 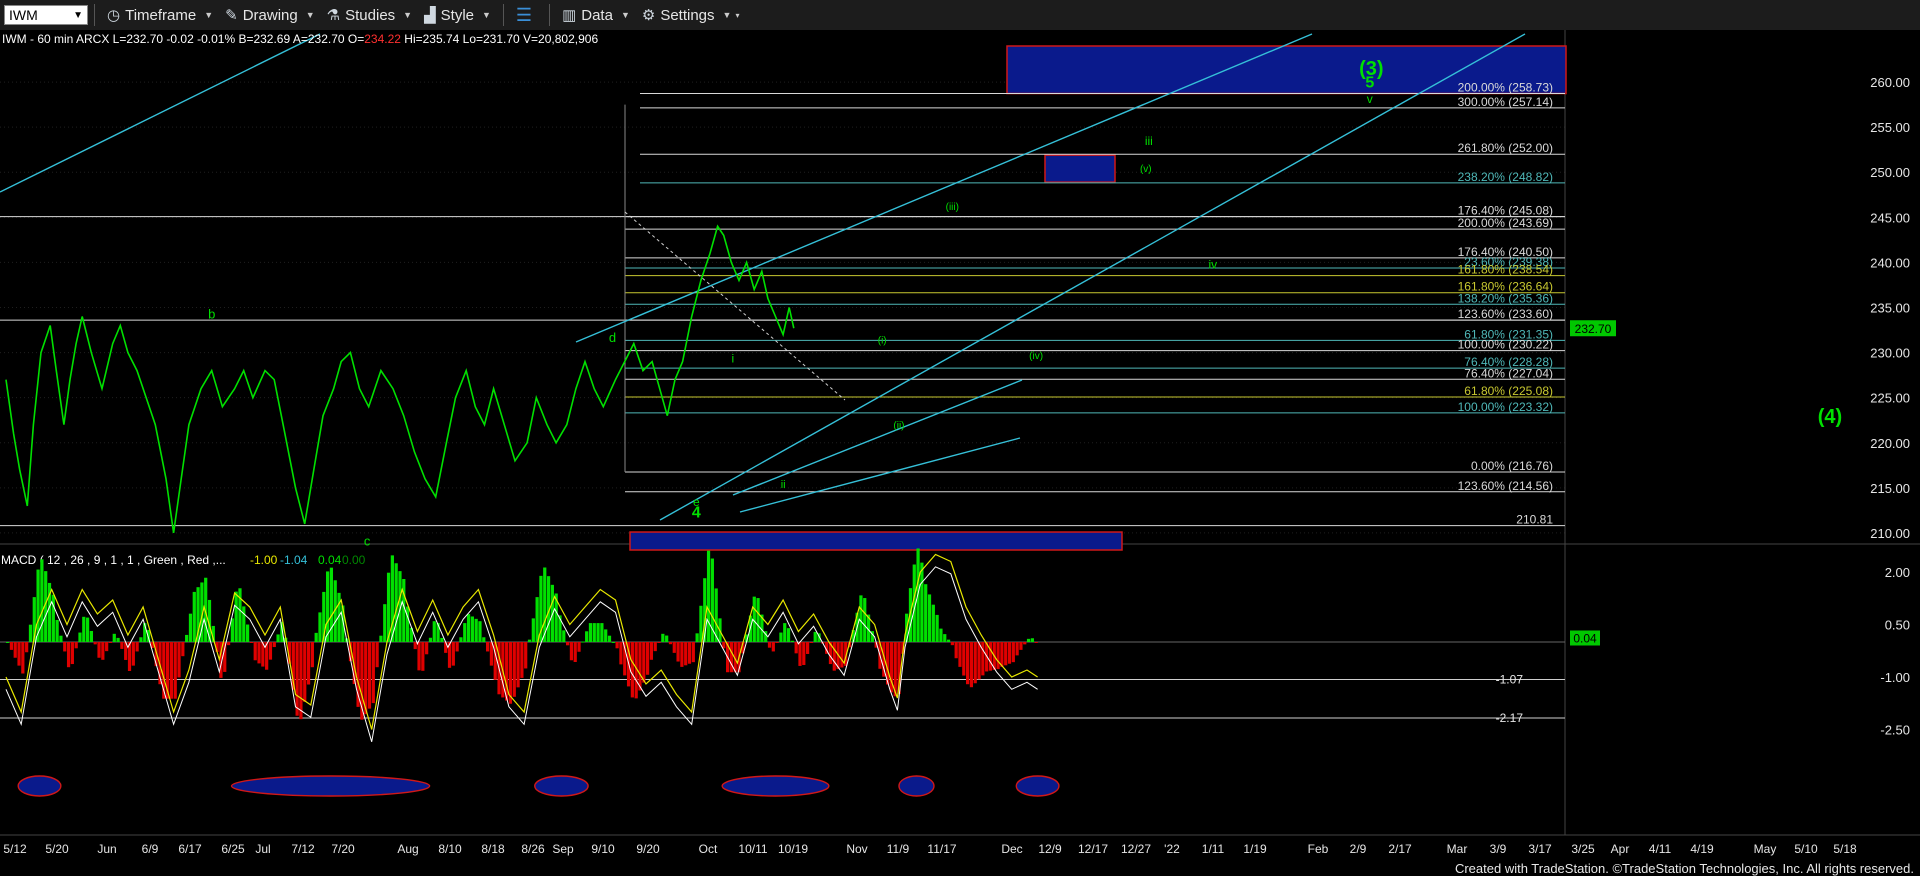 I want to click on chart-style-icon: ▟, so click(x=430, y=15).